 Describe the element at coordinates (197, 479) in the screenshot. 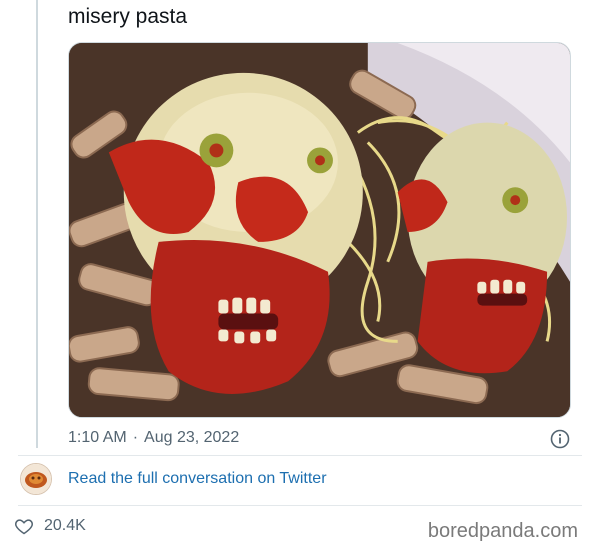

I see `read-conversation-link: Read the full conversation on Twitter` at that location.